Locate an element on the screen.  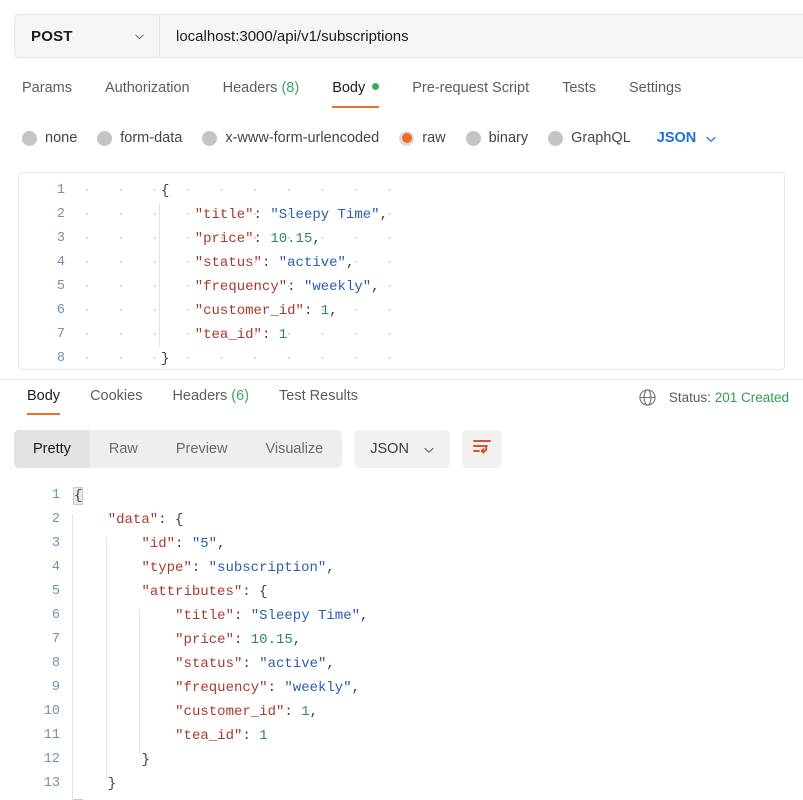
tab-tests-label: Tests is located at coordinates (579, 88).